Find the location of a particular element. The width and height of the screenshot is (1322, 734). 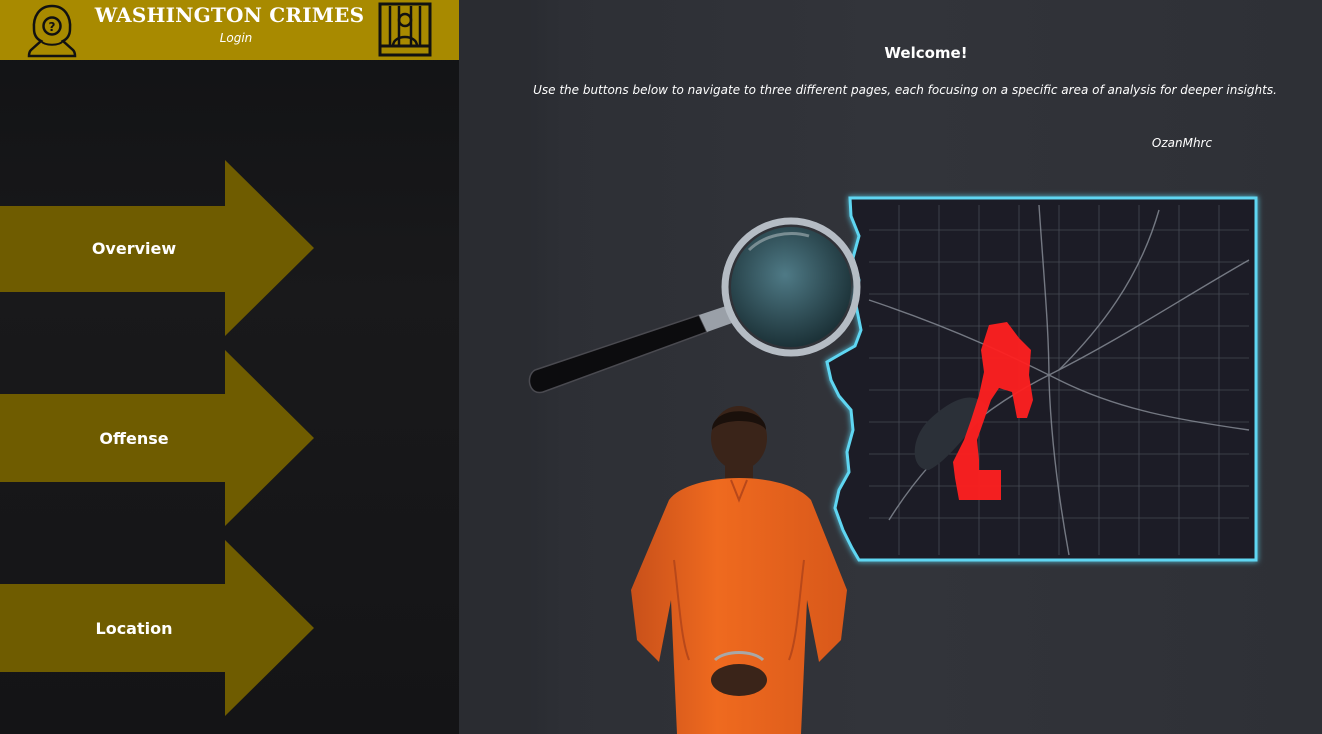

app-header: ? WASHINGTON CRIMES Login is located at coordinates (229, 30).